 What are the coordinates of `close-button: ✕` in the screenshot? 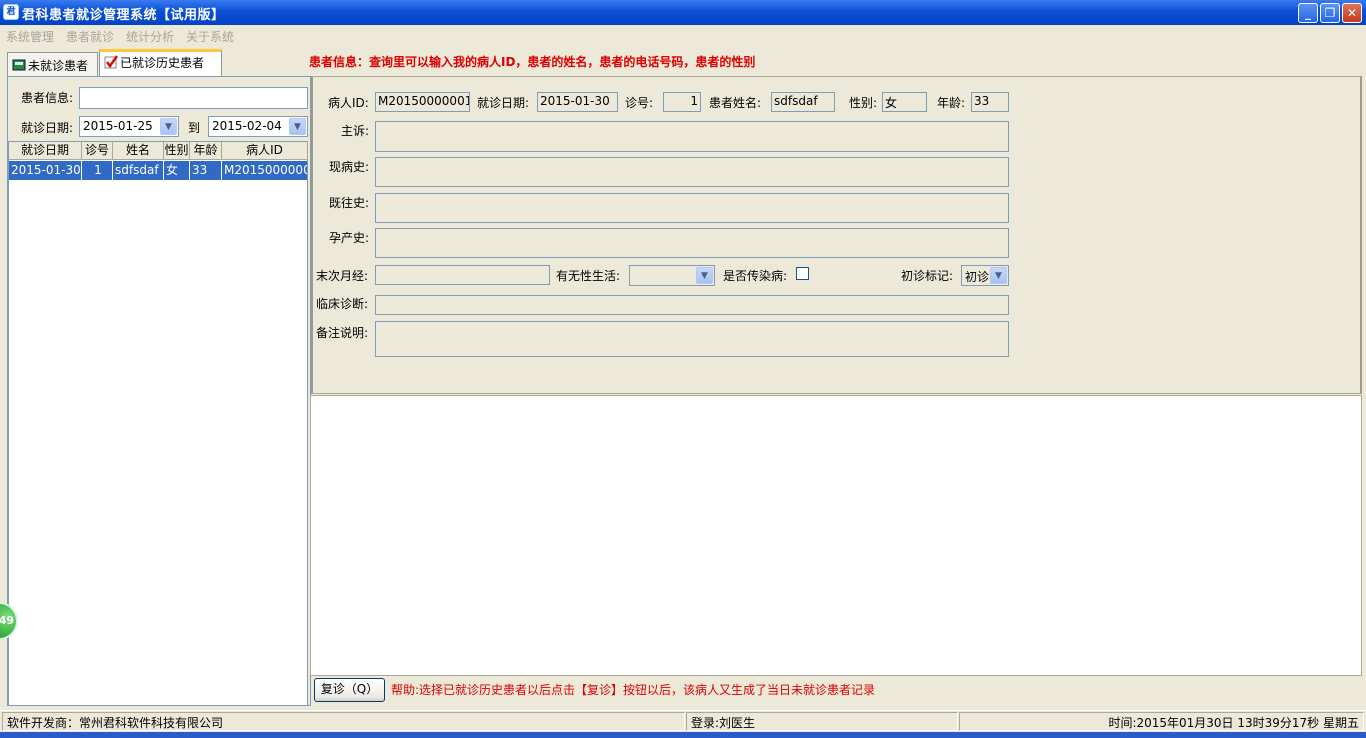 It's located at (1352, 13).